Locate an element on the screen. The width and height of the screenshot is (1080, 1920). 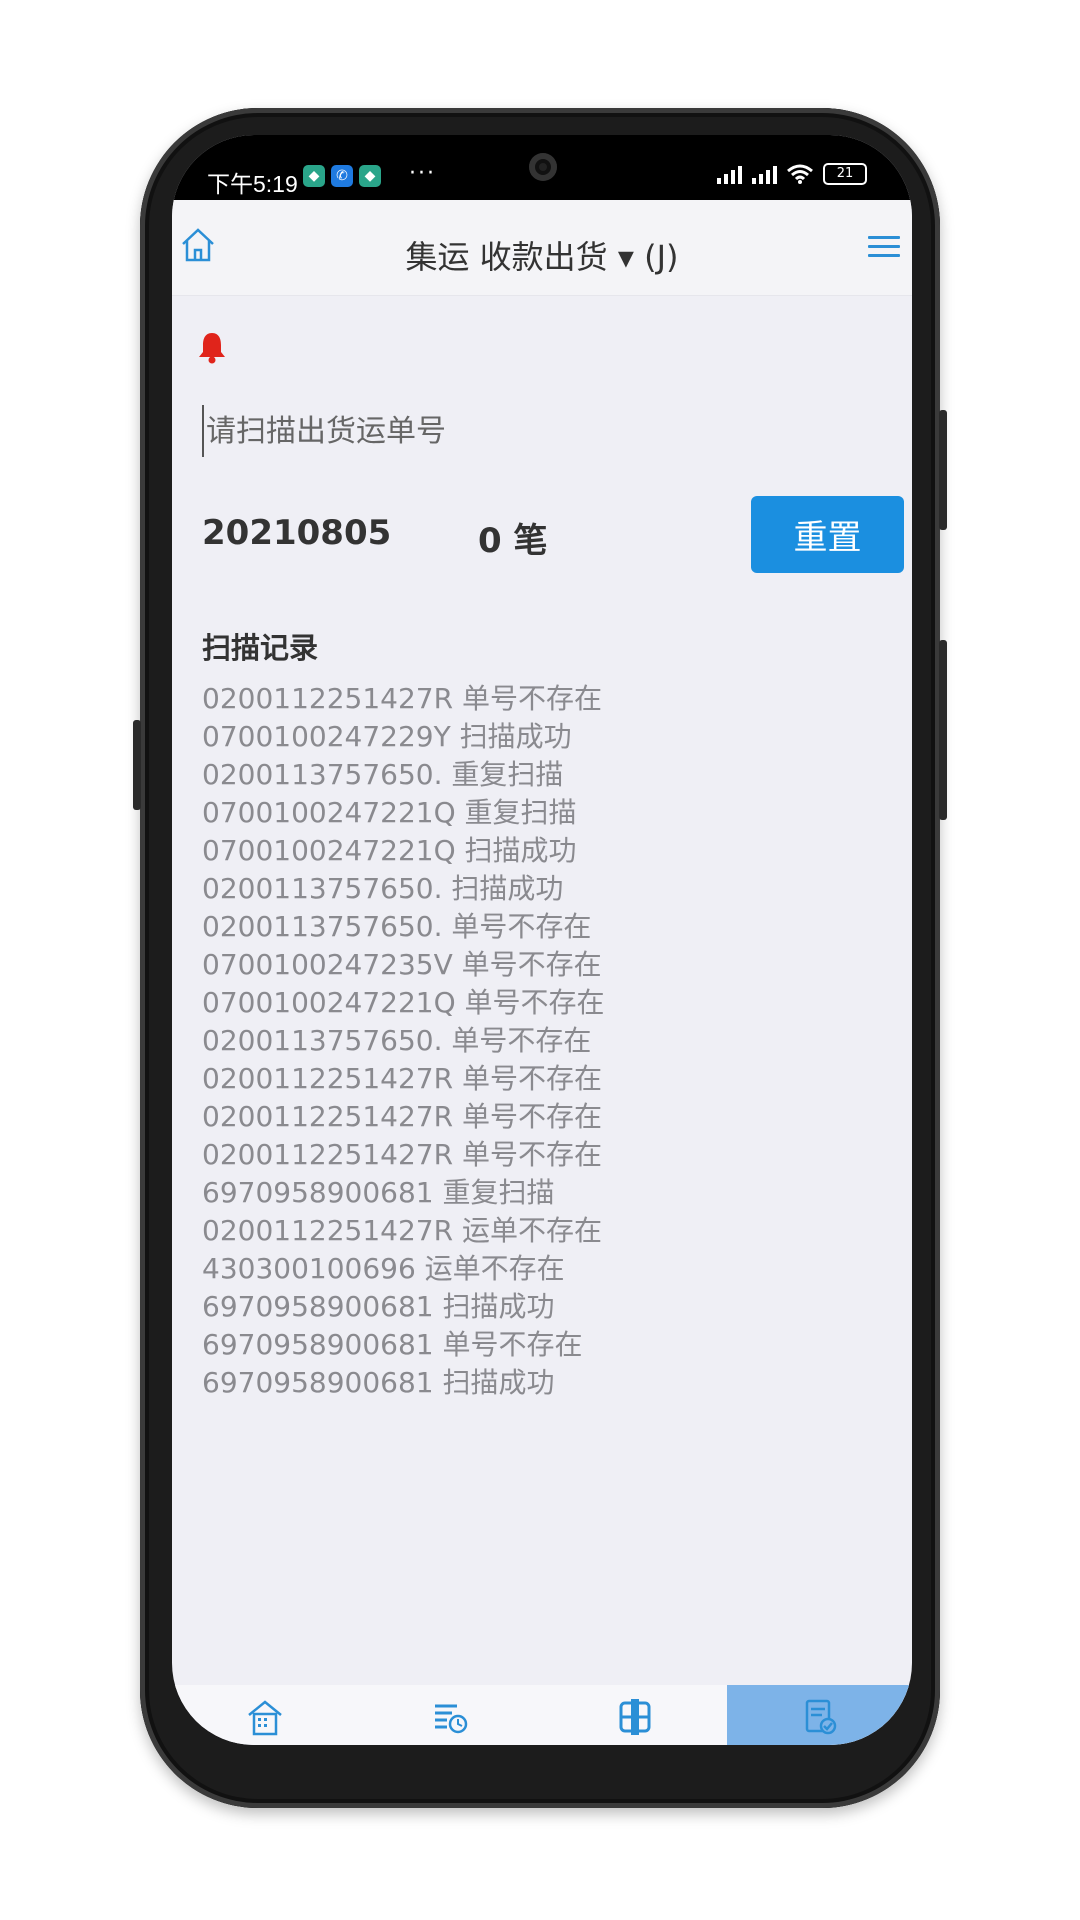
app-header: 集运 收款出货 ▾ (J) is located at coordinates (542, 248).